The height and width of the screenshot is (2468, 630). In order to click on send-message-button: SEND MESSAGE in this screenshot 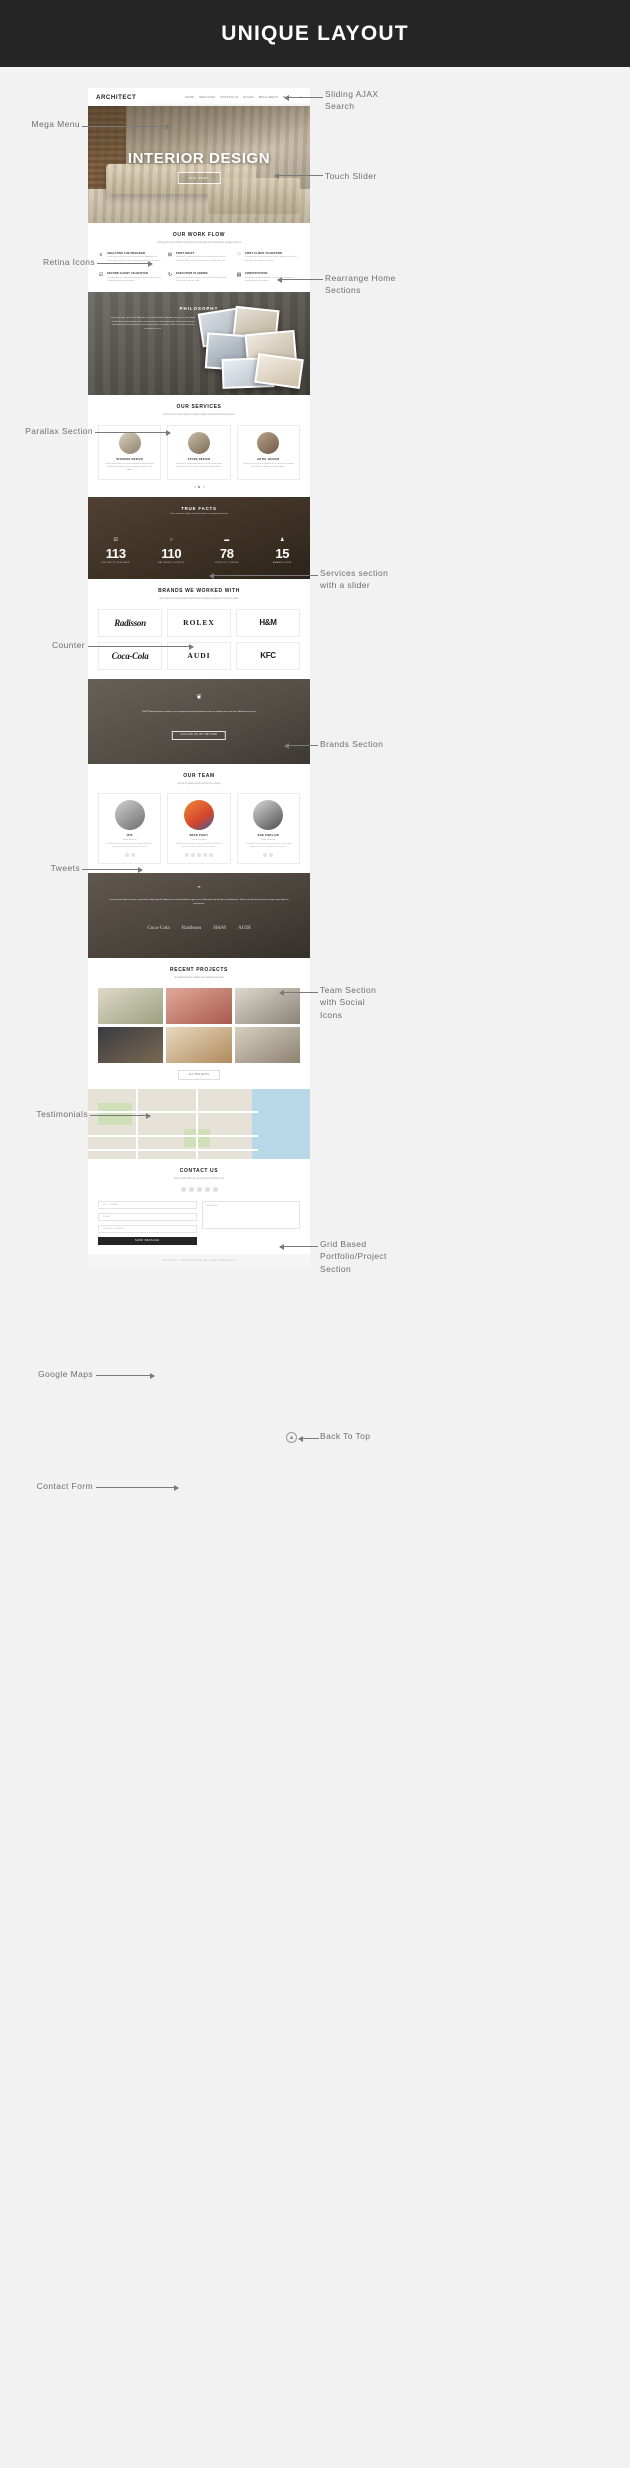, I will do `click(147, 1240)`.